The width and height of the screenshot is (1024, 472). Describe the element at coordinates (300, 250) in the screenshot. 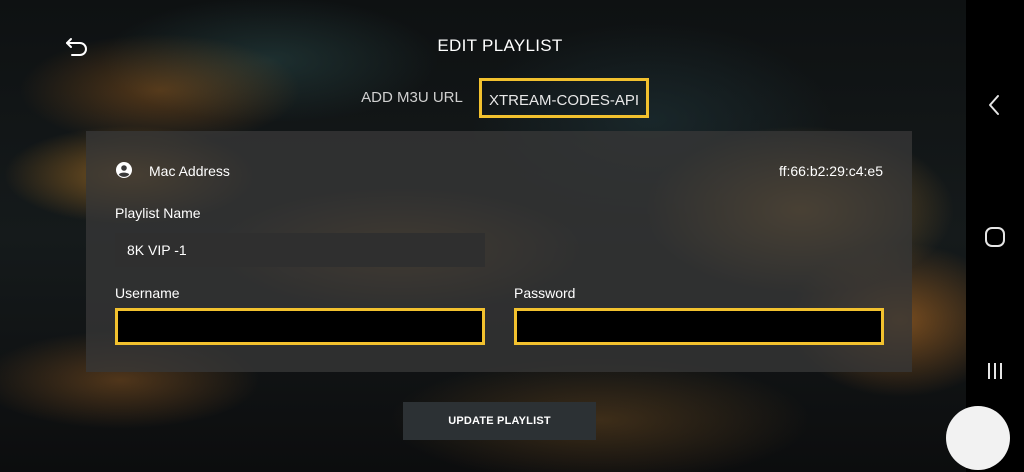

I see `playlist-name-input` at that location.